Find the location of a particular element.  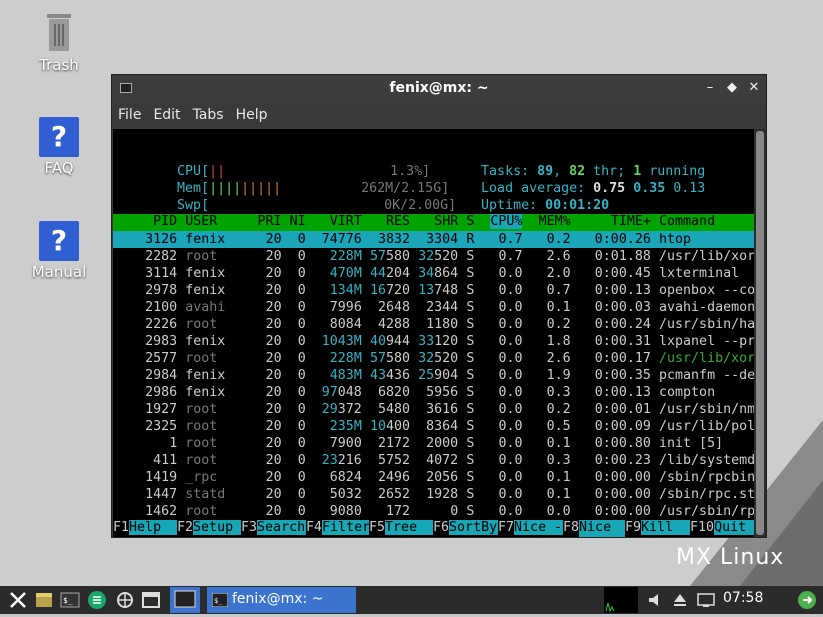

fkey-search-button: Search is located at coordinates (281, 527).